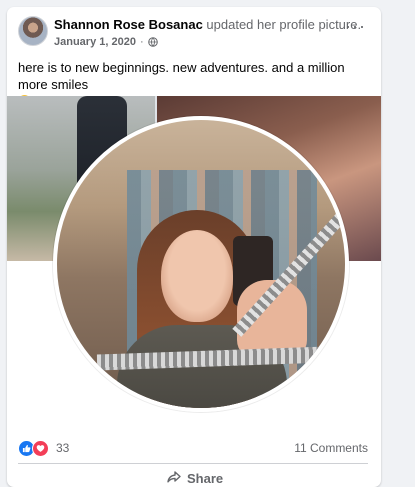 The image size is (415, 487). What do you see at coordinates (205, 478) in the screenshot?
I see `share-label: Share` at bounding box center [205, 478].